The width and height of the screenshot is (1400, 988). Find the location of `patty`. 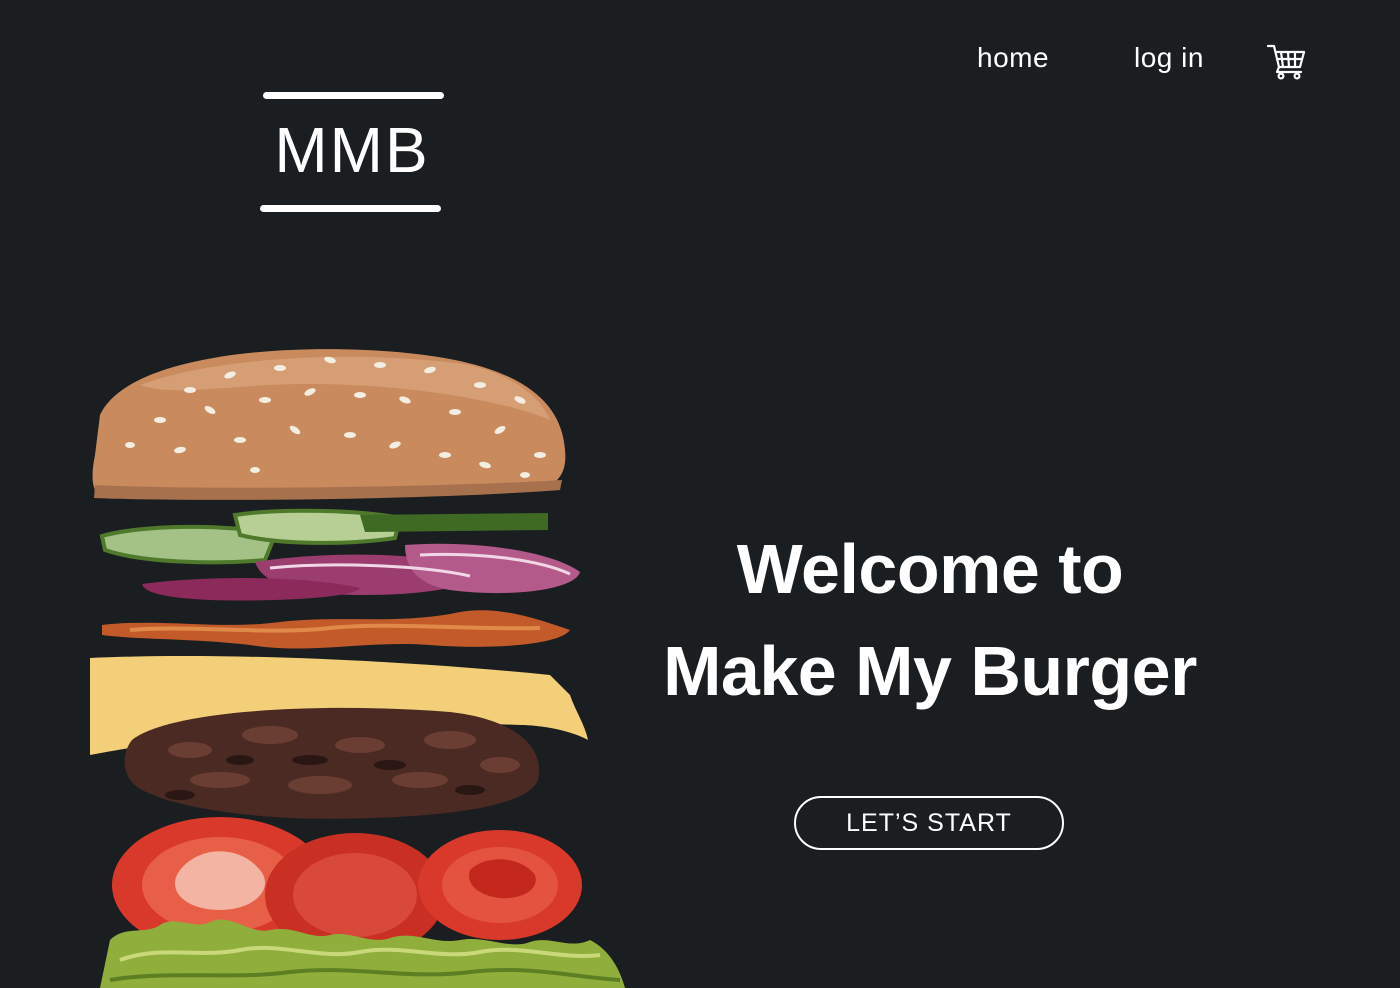

patty is located at coordinates (332, 763).